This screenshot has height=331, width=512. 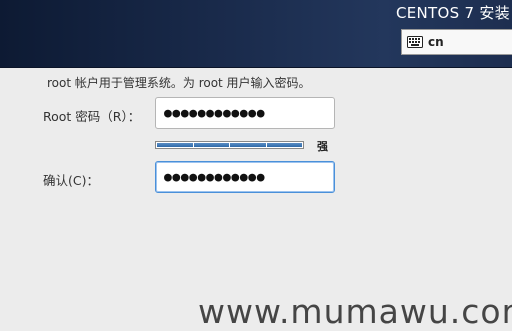 I want to click on instruction-text: root 帐户用于管理系统。为 root 用户输入密码。, so click(x=179, y=83).